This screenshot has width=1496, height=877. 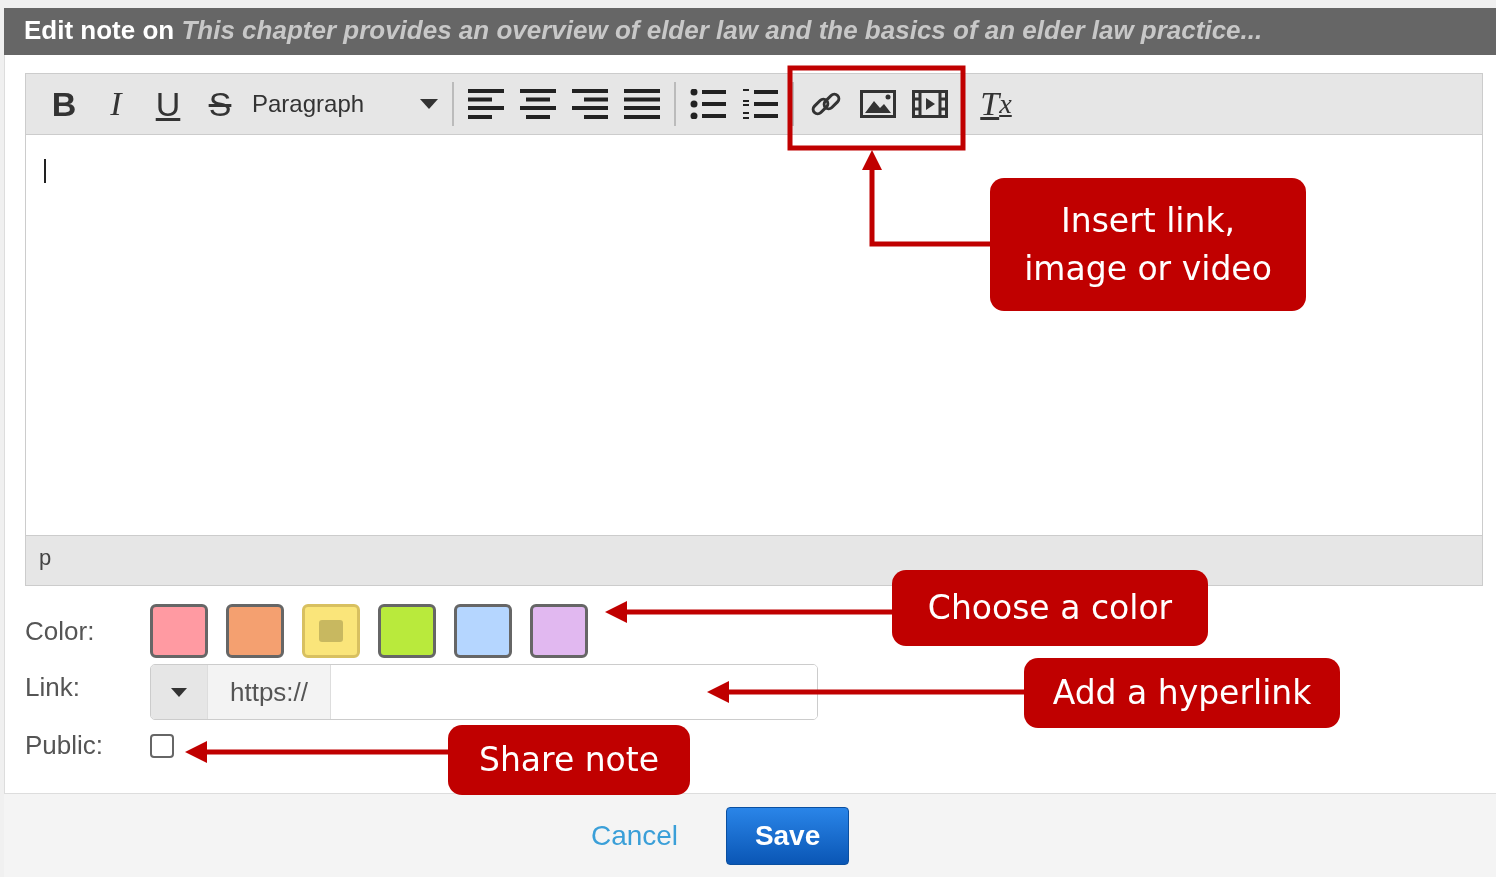 I want to click on color-label: Color:, so click(x=60, y=631).